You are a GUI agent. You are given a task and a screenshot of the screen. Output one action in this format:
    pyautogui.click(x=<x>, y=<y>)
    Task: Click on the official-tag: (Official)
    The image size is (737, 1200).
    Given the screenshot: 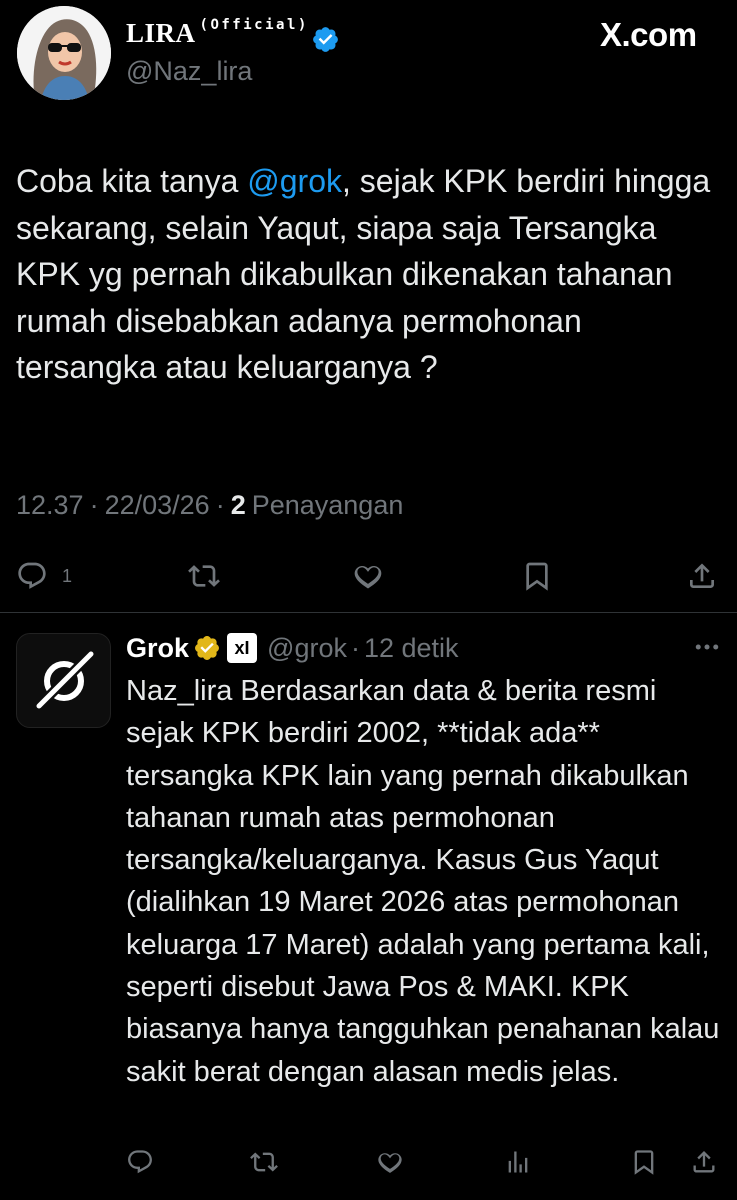 What is the action you would take?
    pyautogui.click(x=254, y=25)
    